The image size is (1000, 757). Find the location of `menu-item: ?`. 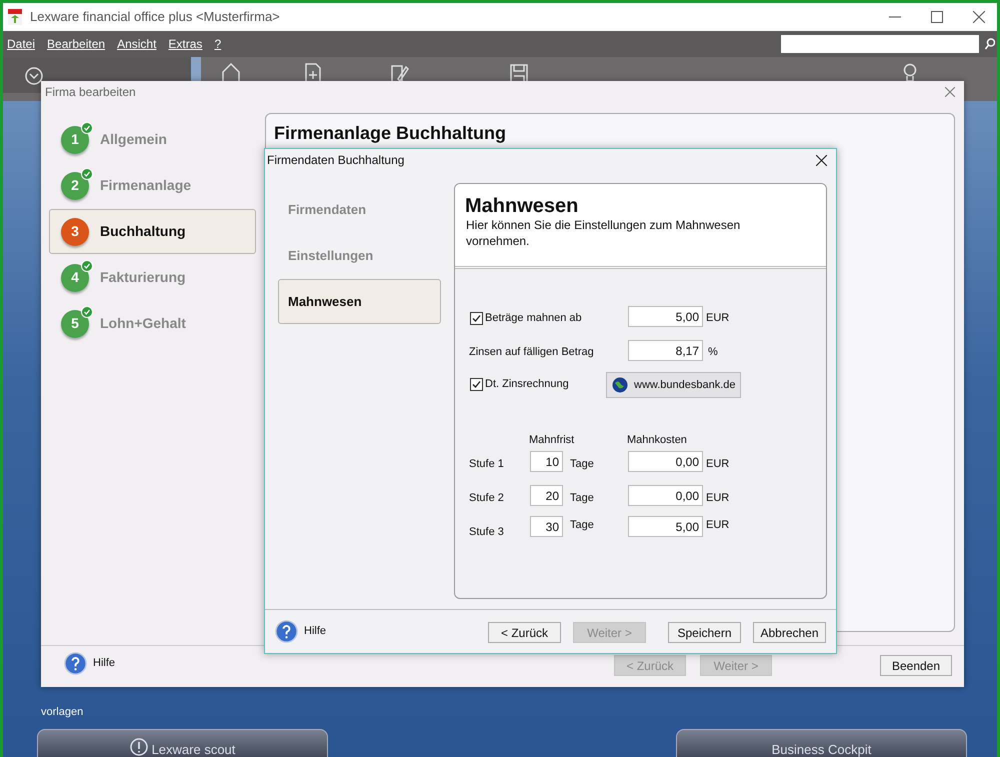

menu-item: ? is located at coordinates (218, 44).